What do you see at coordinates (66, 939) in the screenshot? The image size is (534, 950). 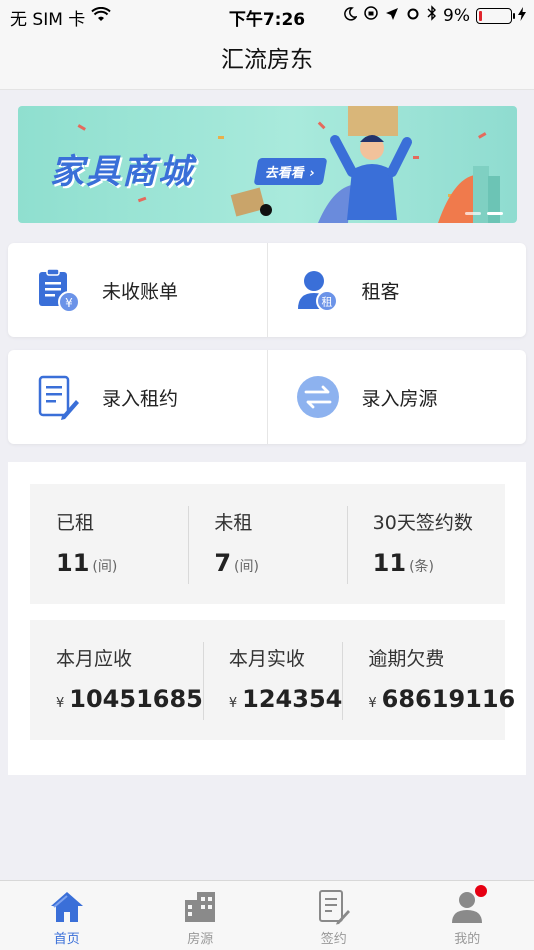 I see `tab-label: 首页` at bounding box center [66, 939].